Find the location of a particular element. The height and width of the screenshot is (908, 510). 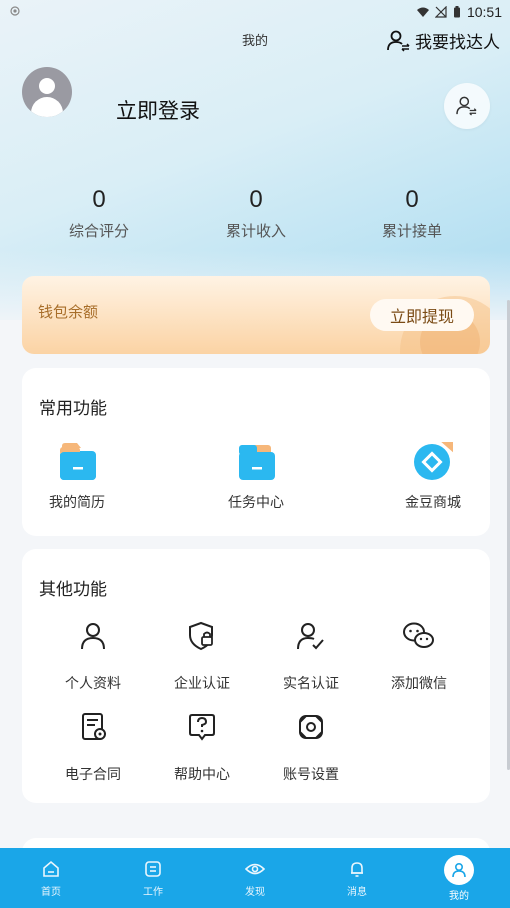

feature-tasks: 任务中心 is located at coordinates (256, 477).